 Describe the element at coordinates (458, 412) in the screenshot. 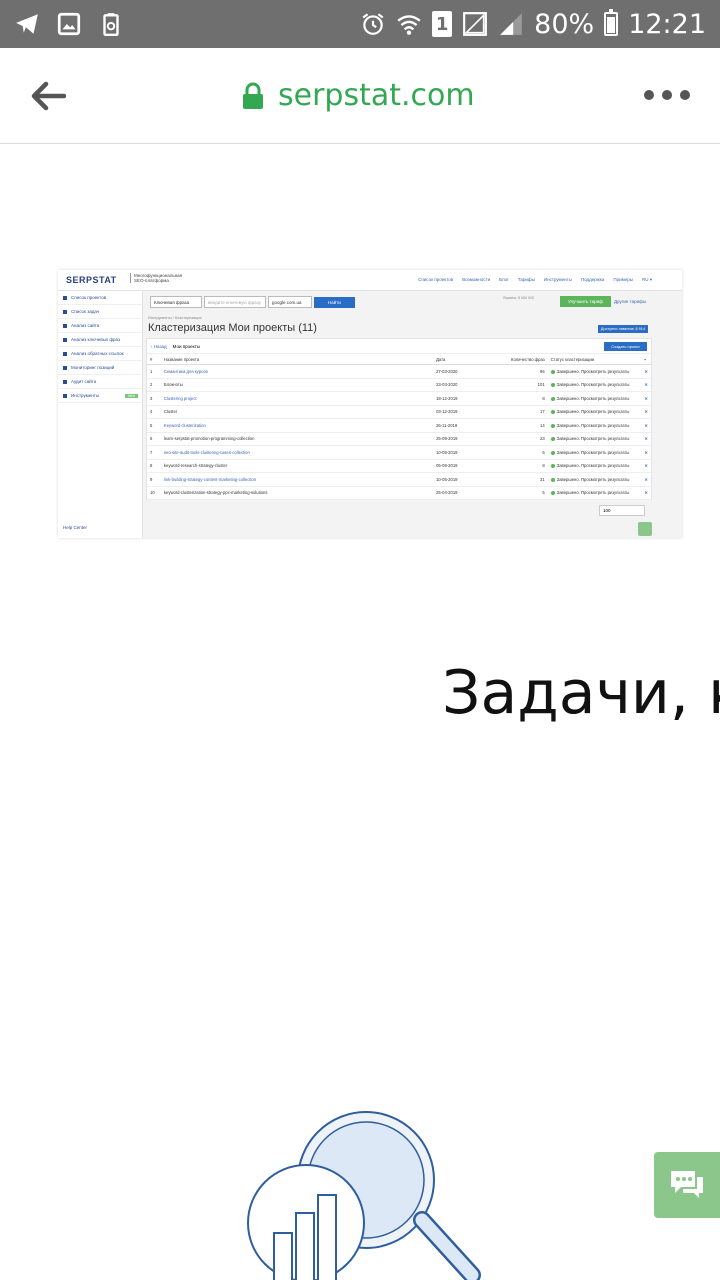

I see `project-date: 03-12-2019` at that location.